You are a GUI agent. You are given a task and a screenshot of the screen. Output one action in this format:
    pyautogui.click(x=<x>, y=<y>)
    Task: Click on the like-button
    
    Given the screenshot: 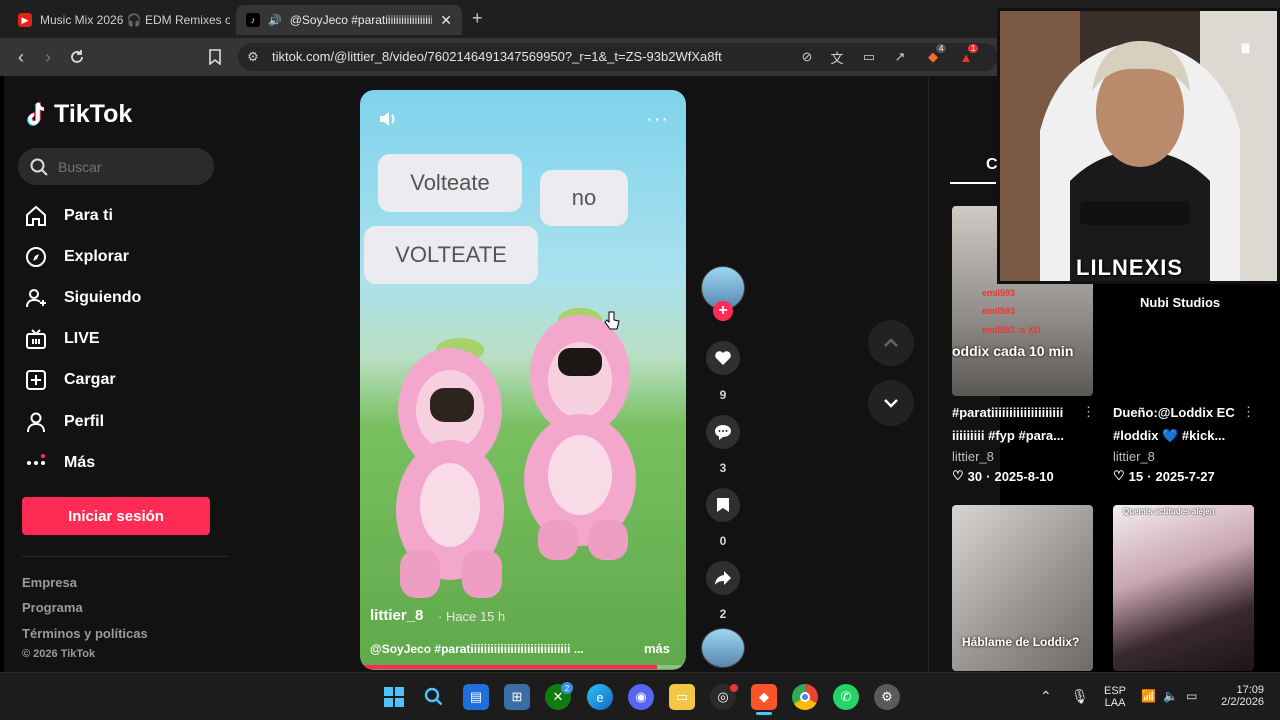 What is the action you would take?
    pyautogui.click(x=723, y=358)
    